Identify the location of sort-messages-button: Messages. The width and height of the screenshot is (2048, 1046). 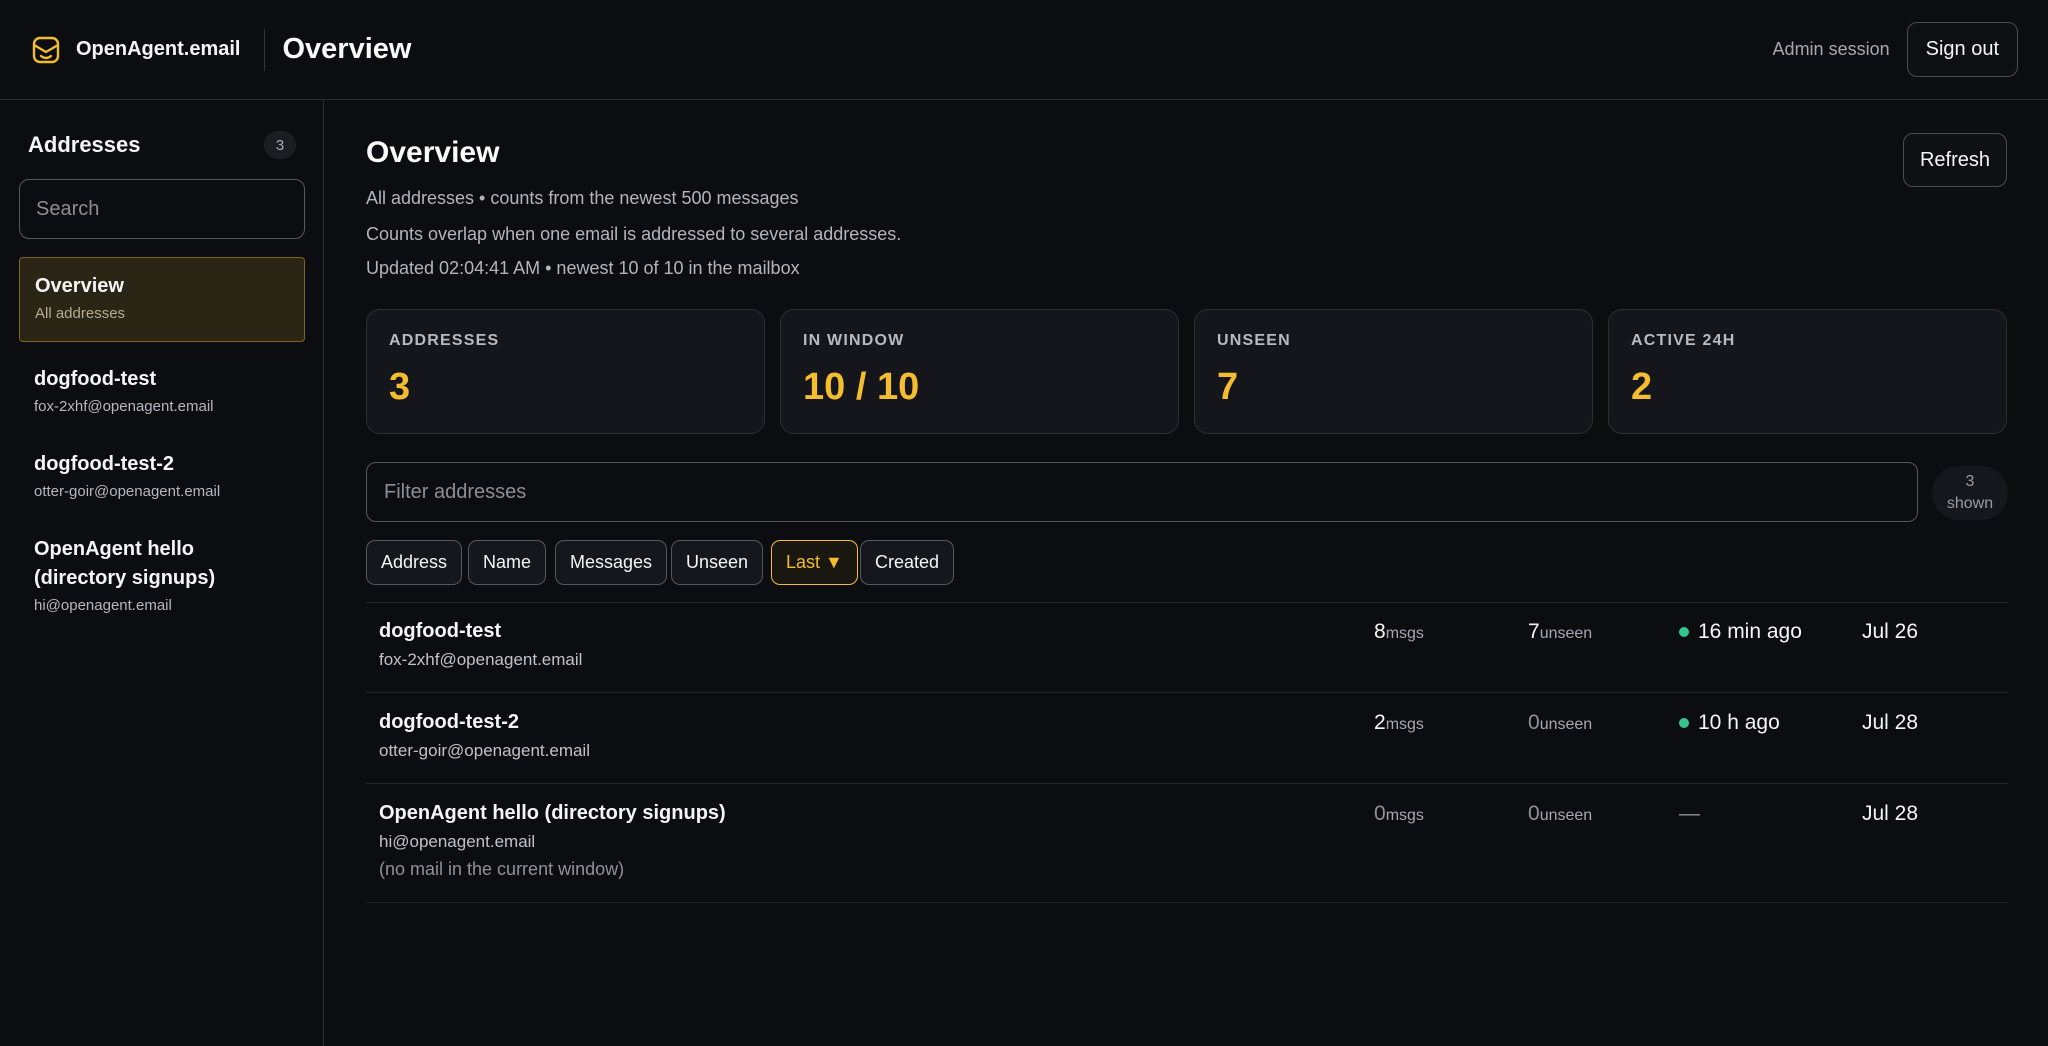
(611, 562).